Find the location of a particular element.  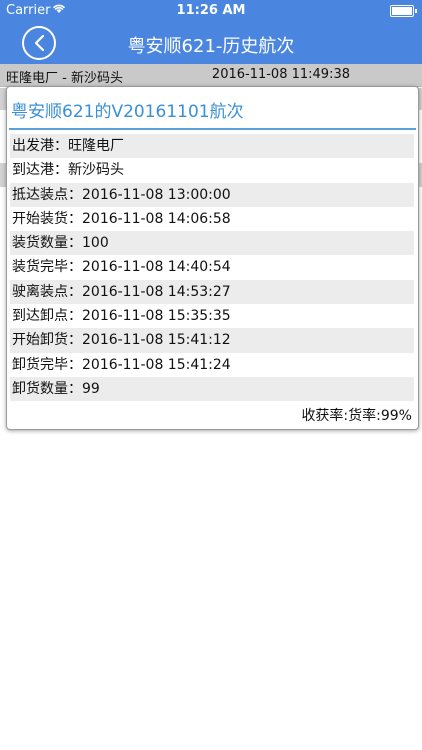

clock: 11:26 AM is located at coordinates (211, 10).